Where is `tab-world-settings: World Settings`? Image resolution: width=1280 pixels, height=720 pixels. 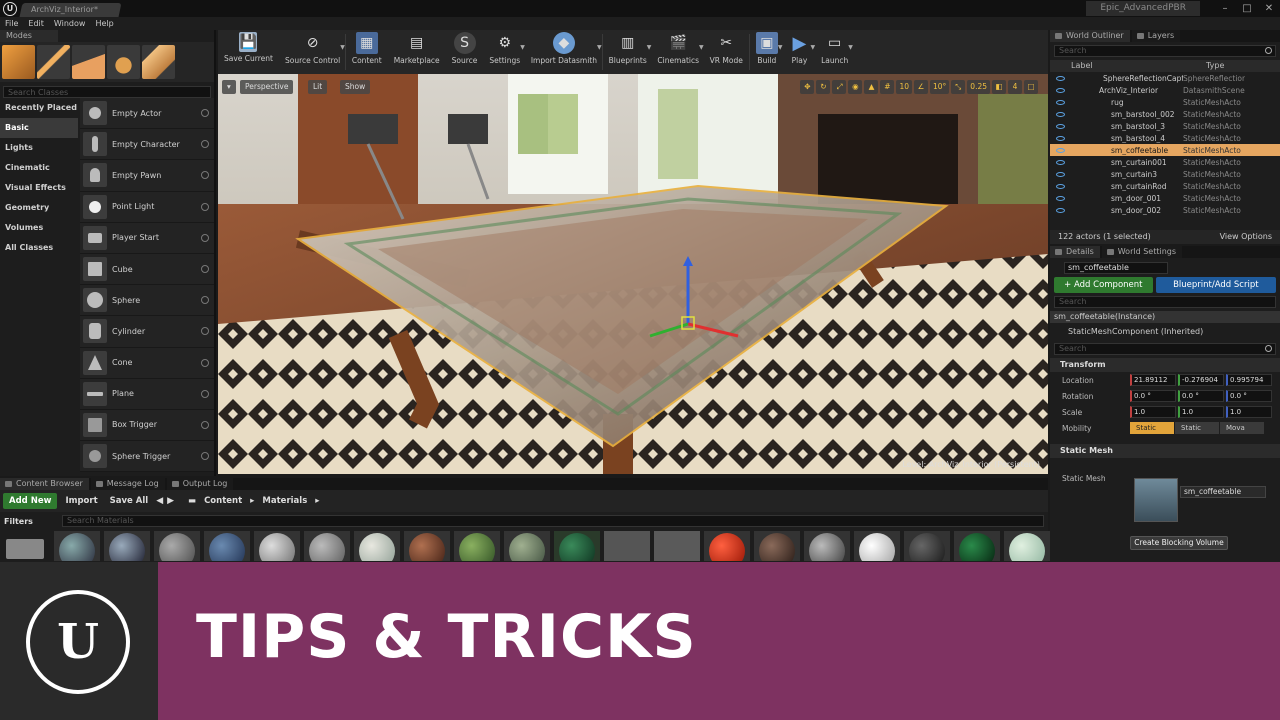 tab-world-settings: World Settings is located at coordinates (1142, 252).